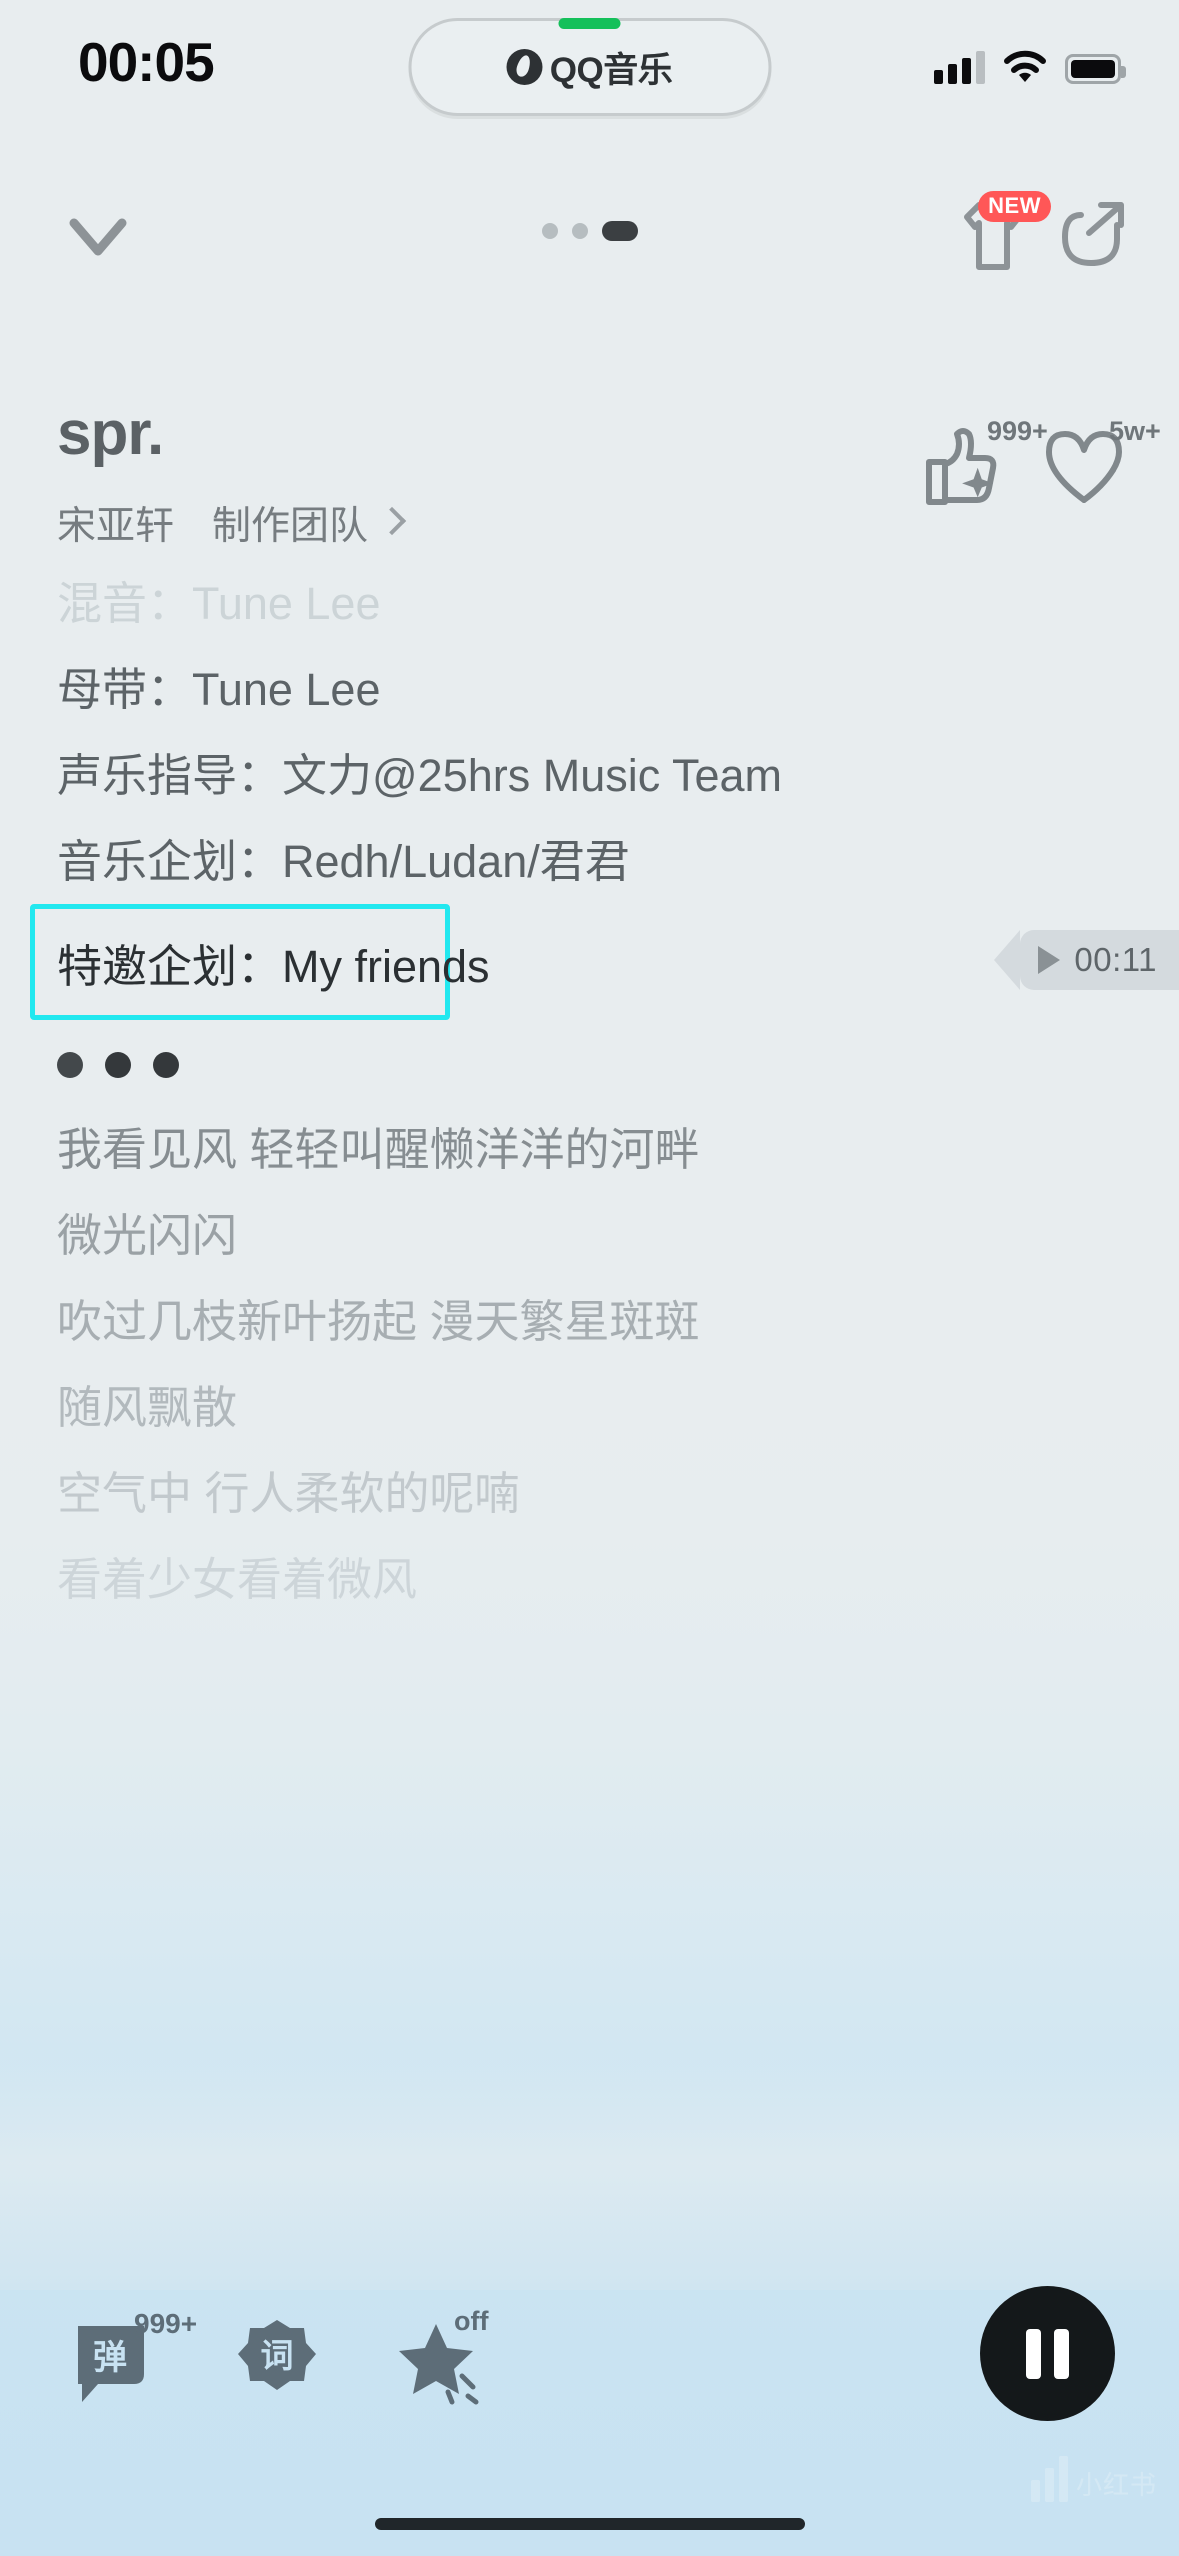 The width and height of the screenshot is (1179, 2556). I want to click on credit-line-mixing: 混音：Tune Lee, so click(589, 603).